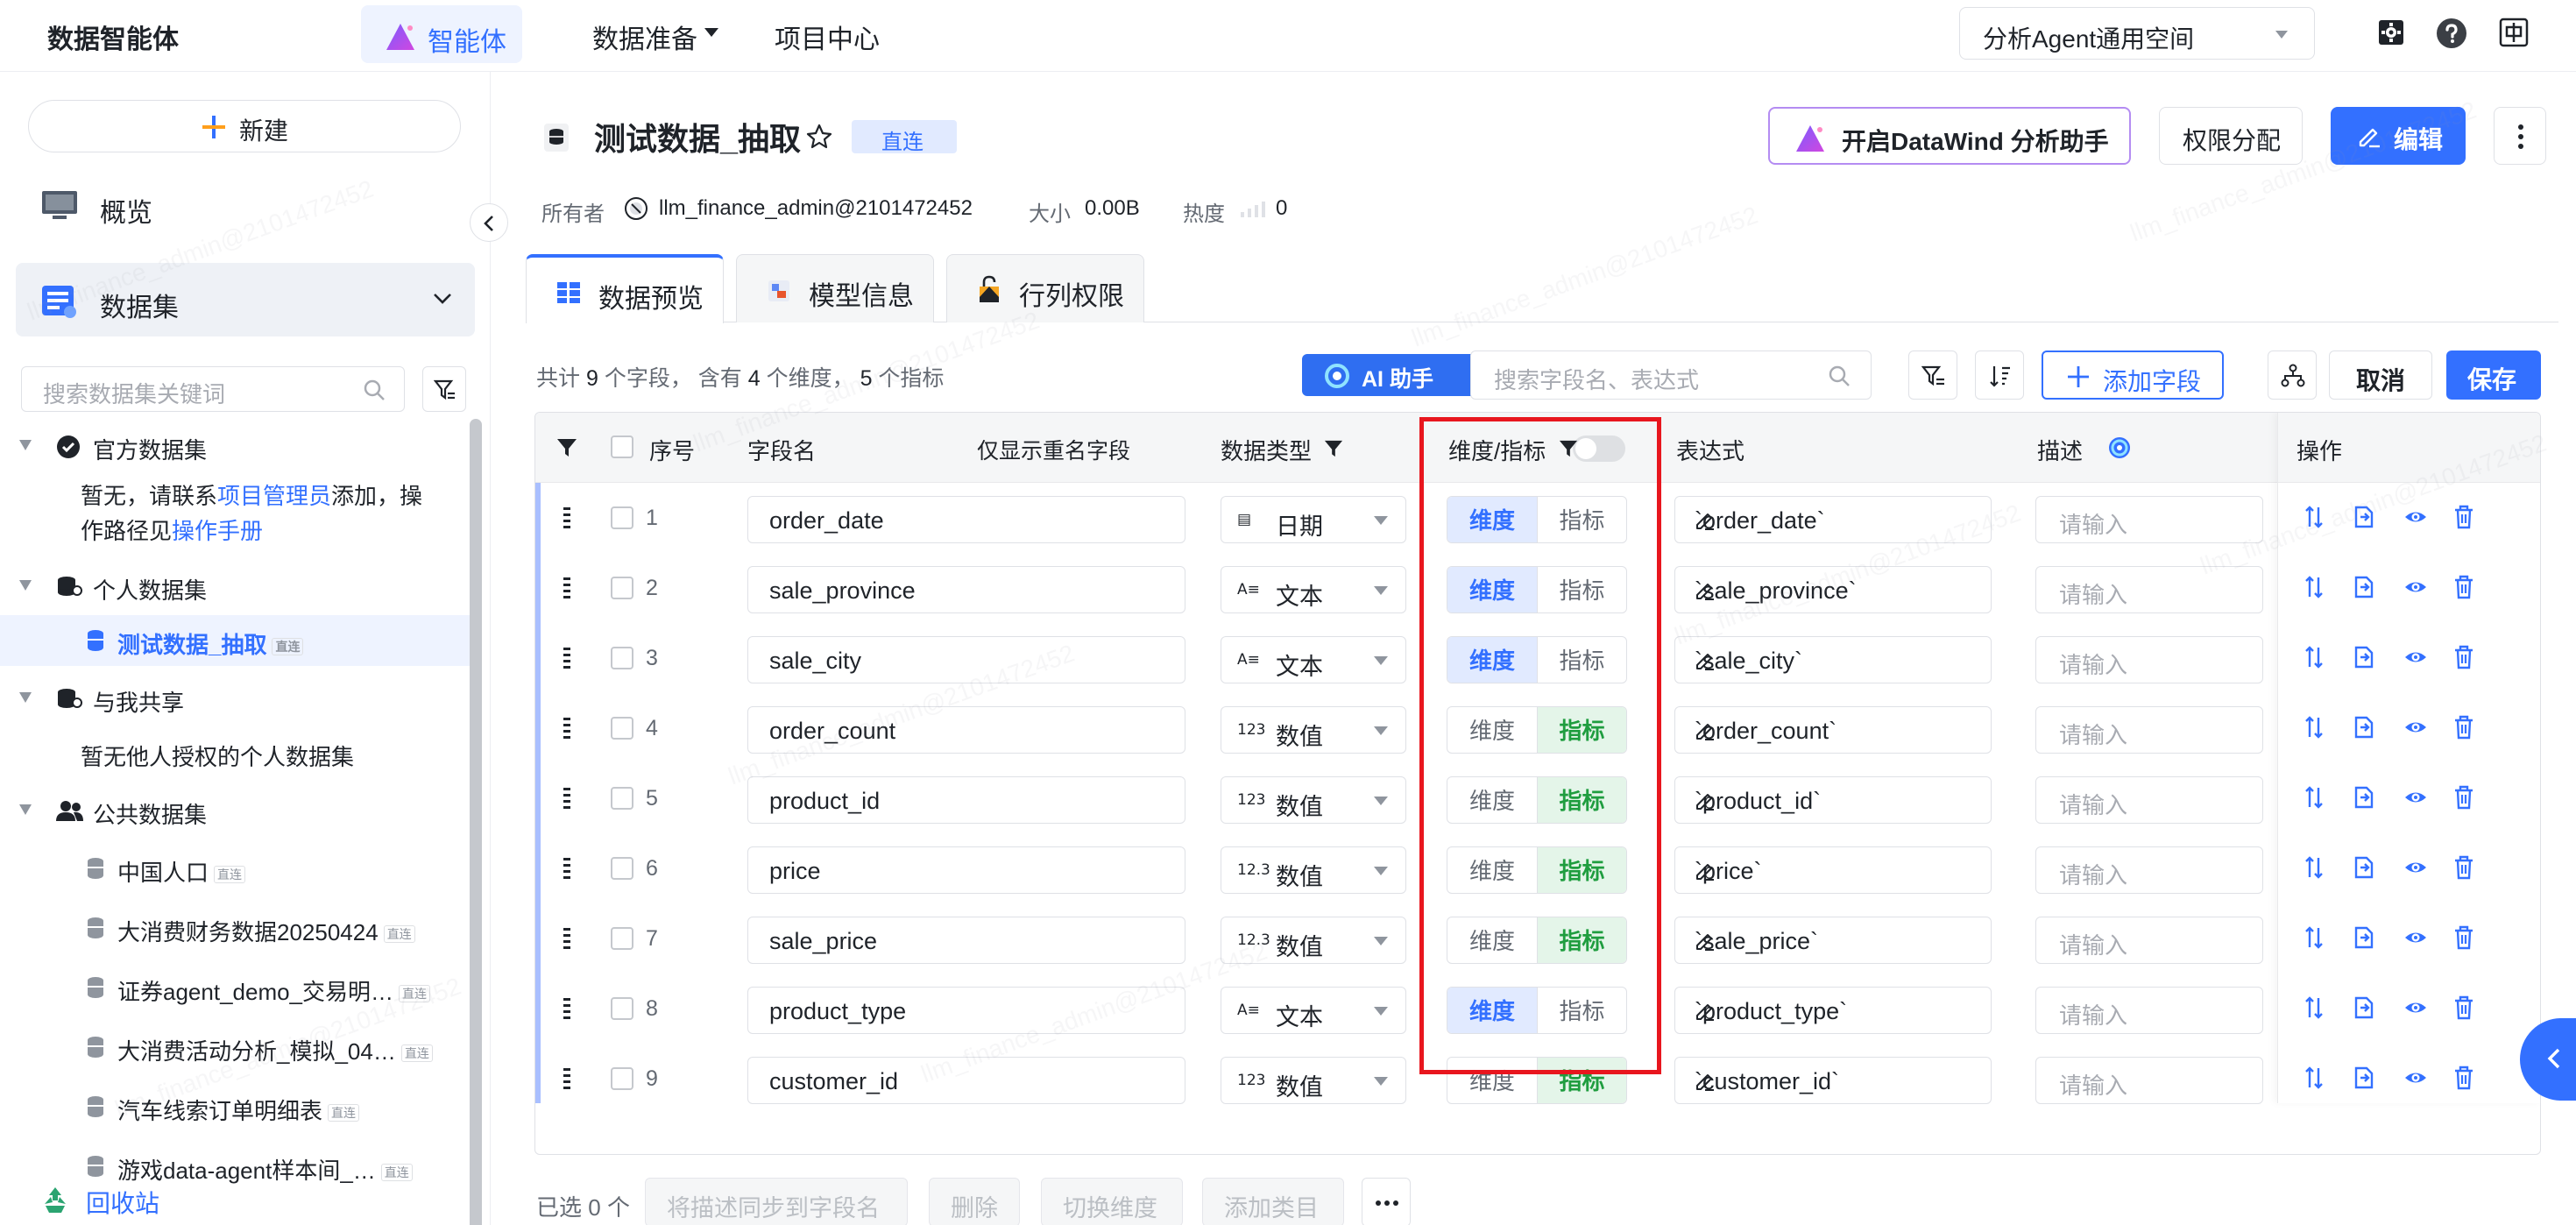  What do you see at coordinates (238, 447) in the screenshot?
I see `tree-group-official: 官方数据集` at bounding box center [238, 447].